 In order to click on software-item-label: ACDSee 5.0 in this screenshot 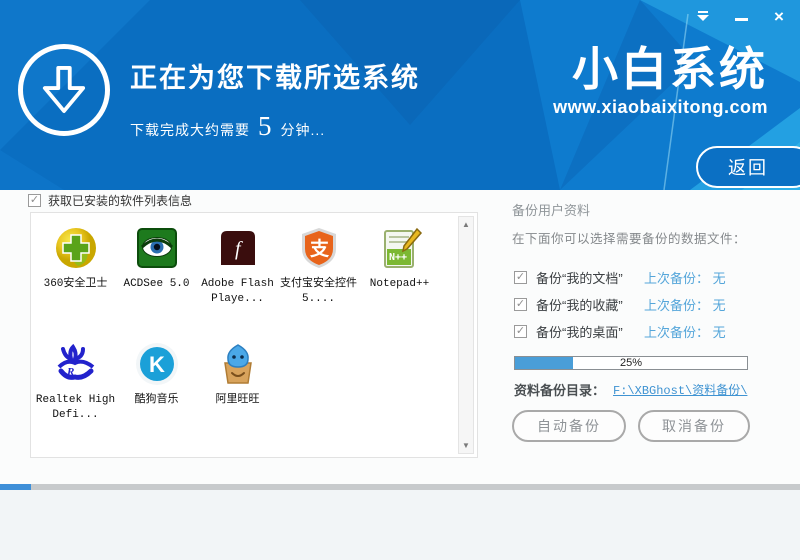, I will do `click(156, 284)`.